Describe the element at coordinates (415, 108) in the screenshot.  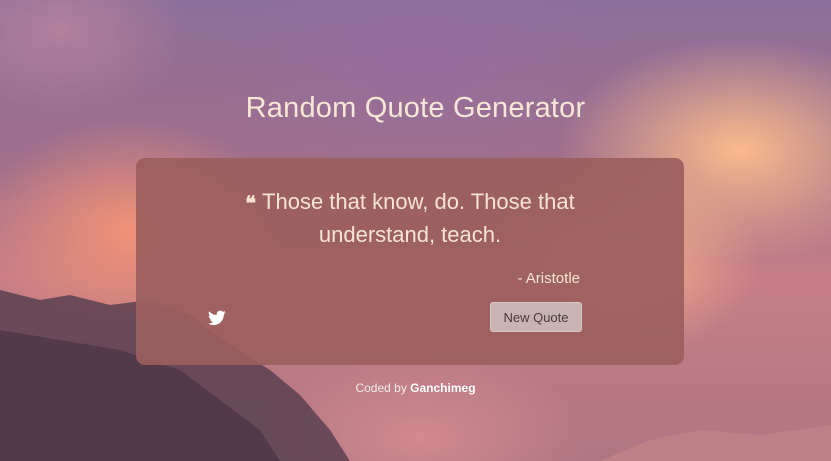
I see `page-title: Random Quote Generator` at that location.